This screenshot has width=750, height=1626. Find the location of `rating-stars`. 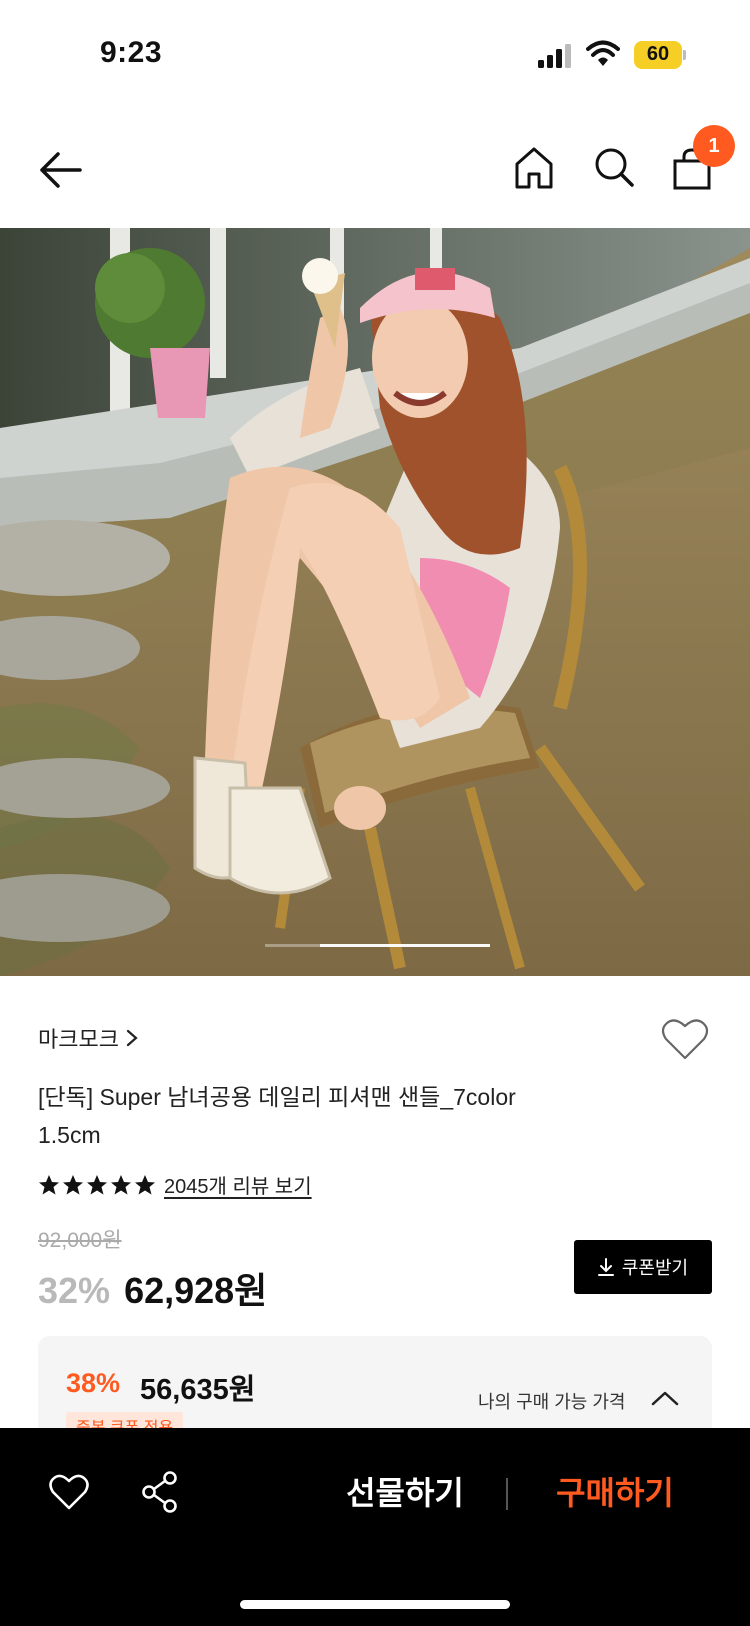

rating-stars is located at coordinates (97, 1185).